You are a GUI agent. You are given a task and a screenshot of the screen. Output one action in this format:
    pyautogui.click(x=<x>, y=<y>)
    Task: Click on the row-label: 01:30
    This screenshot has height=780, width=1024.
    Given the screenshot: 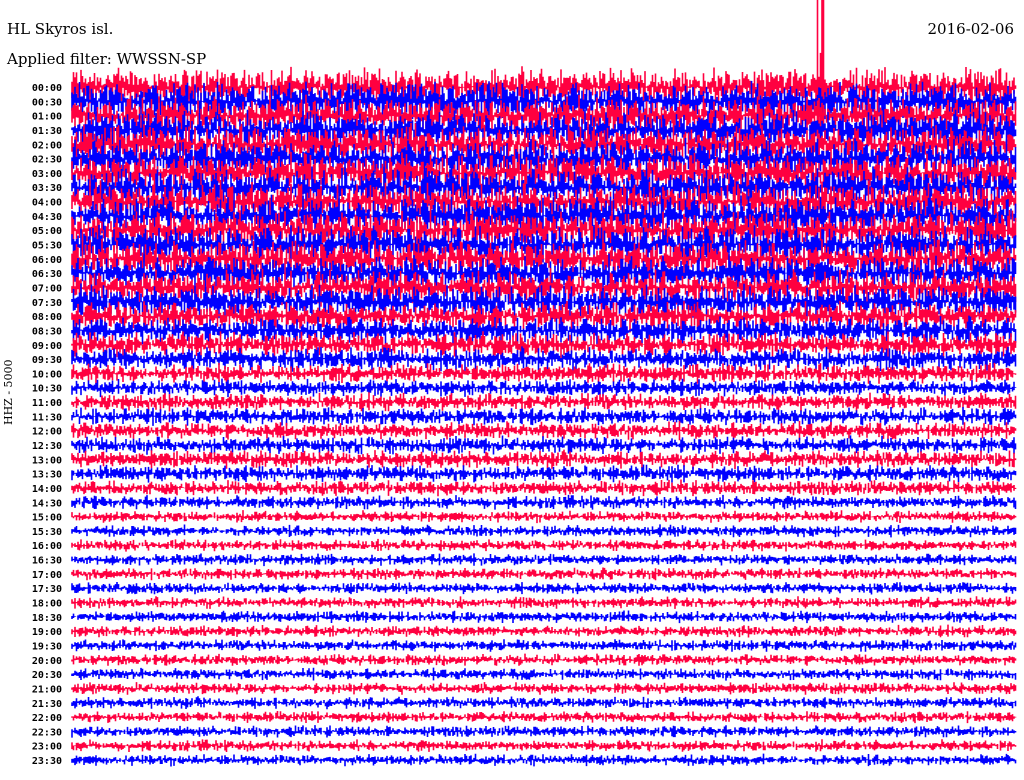 What is the action you would take?
    pyautogui.click(x=47, y=131)
    